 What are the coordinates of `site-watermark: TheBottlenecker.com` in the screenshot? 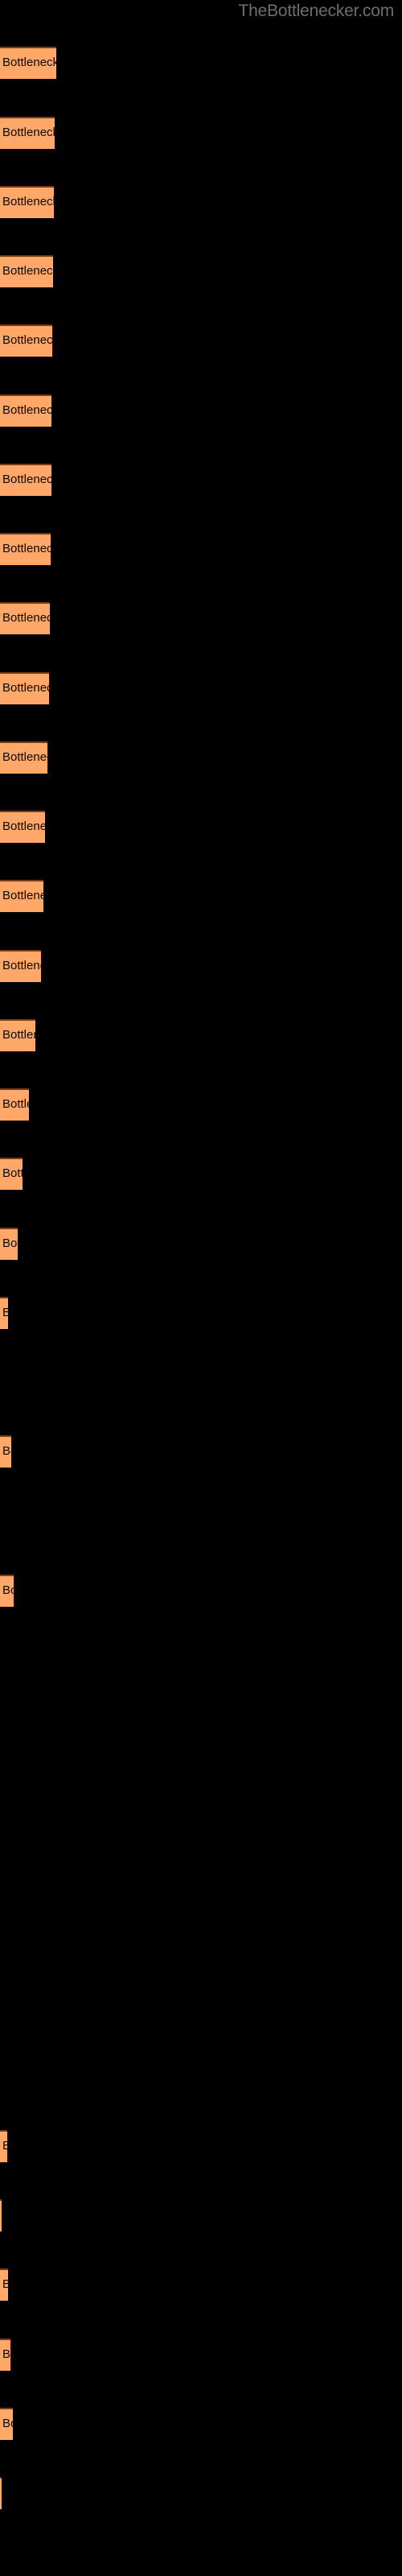 It's located at (316, 11).